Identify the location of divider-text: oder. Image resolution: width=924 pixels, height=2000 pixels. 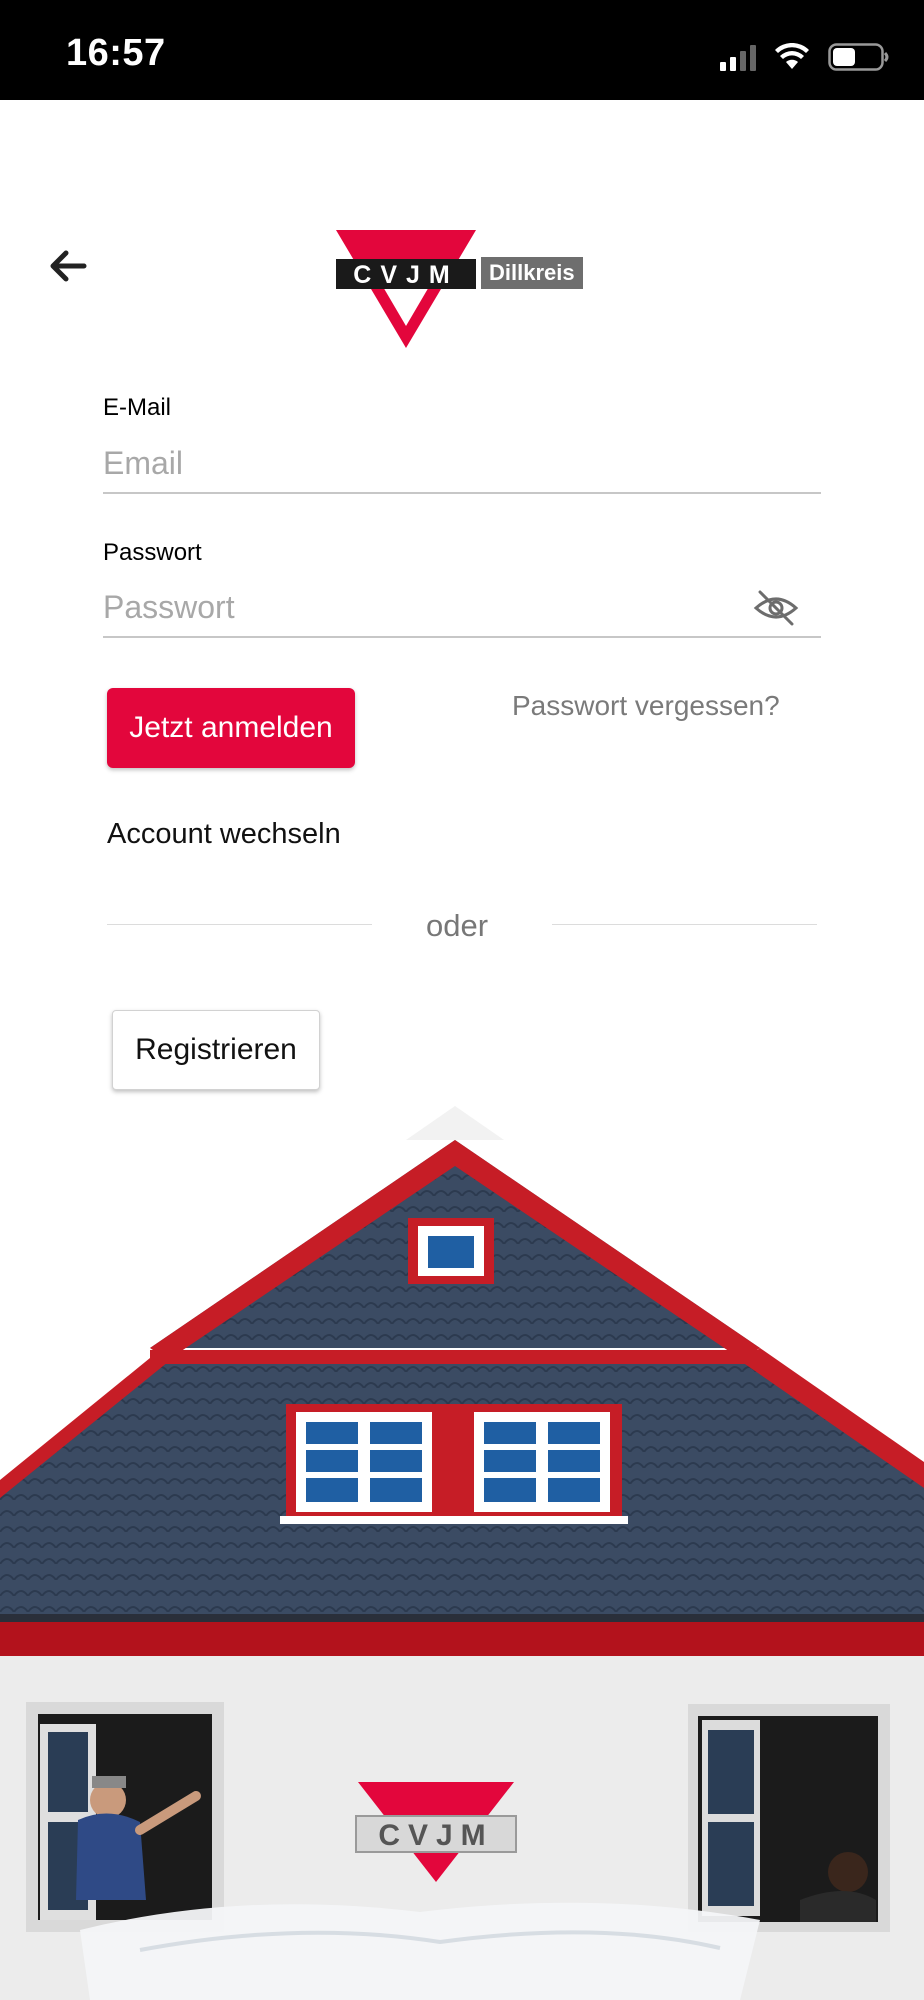
(457, 925).